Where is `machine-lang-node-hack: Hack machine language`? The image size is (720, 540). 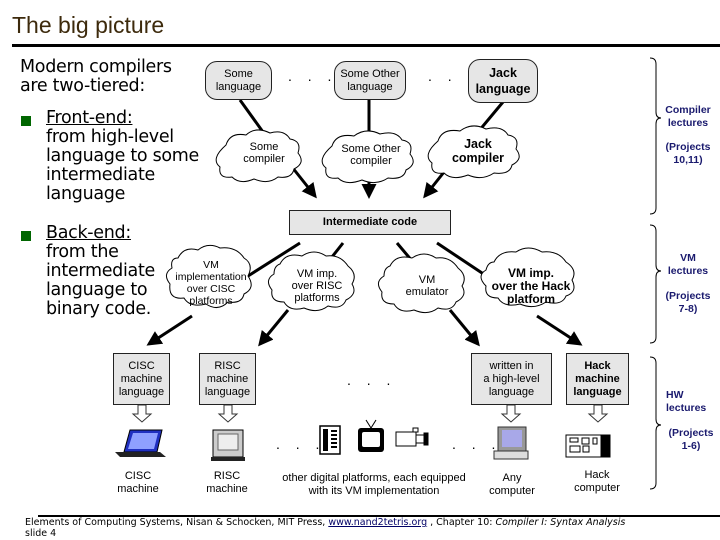 machine-lang-node-hack: Hack machine language is located at coordinates (597, 379).